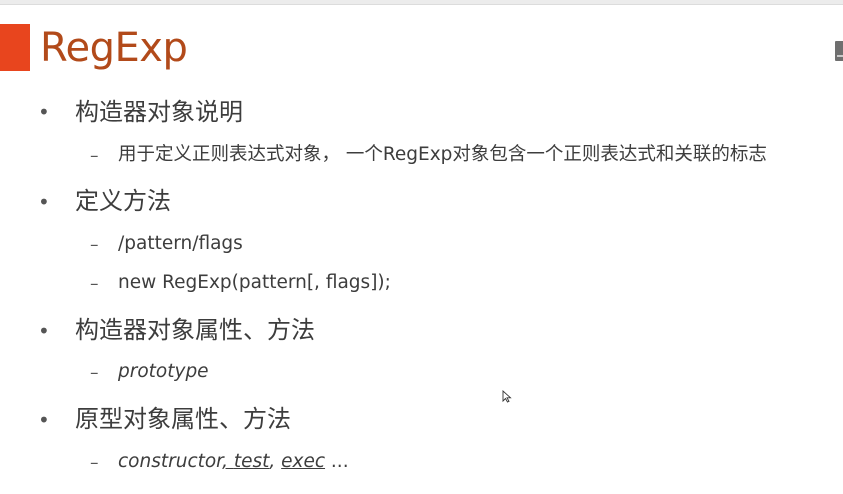 The image size is (843, 494). Describe the element at coordinates (254, 282) in the screenshot. I see `sub-item-constructor-syntax: new RegExp(pattern[, flags]);` at that location.